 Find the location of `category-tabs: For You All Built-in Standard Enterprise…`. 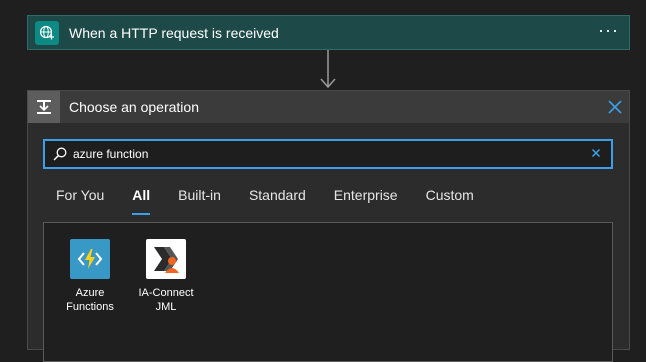

category-tabs: For You All Built-in Standard Enterprise… is located at coordinates (279, 201).